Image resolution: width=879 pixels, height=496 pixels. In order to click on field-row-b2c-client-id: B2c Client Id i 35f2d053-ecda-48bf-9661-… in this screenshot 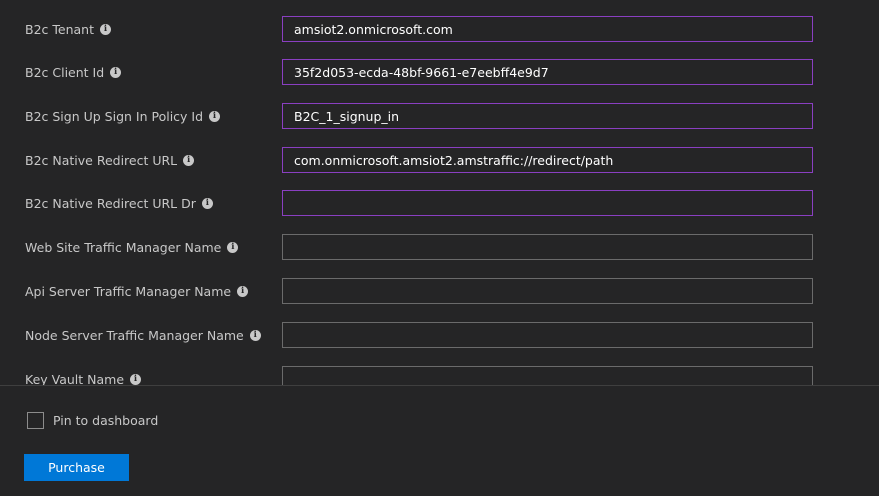, I will do `click(439, 72)`.